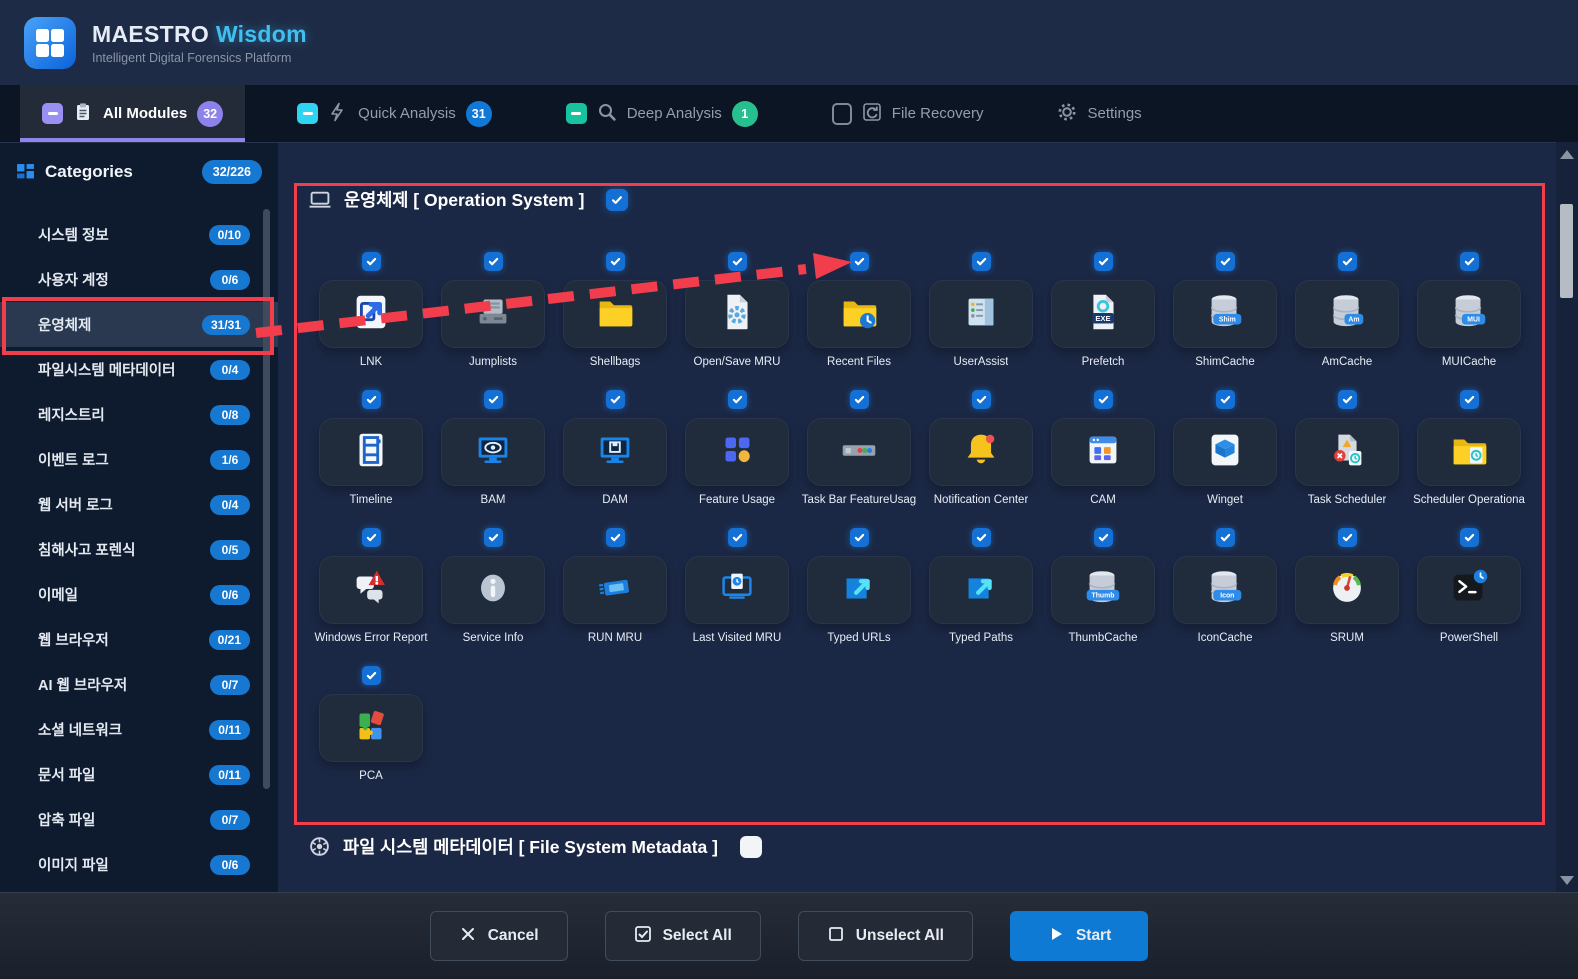  I want to click on sidebar-item-이메일: 이메일 0/6, so click(139, 594).